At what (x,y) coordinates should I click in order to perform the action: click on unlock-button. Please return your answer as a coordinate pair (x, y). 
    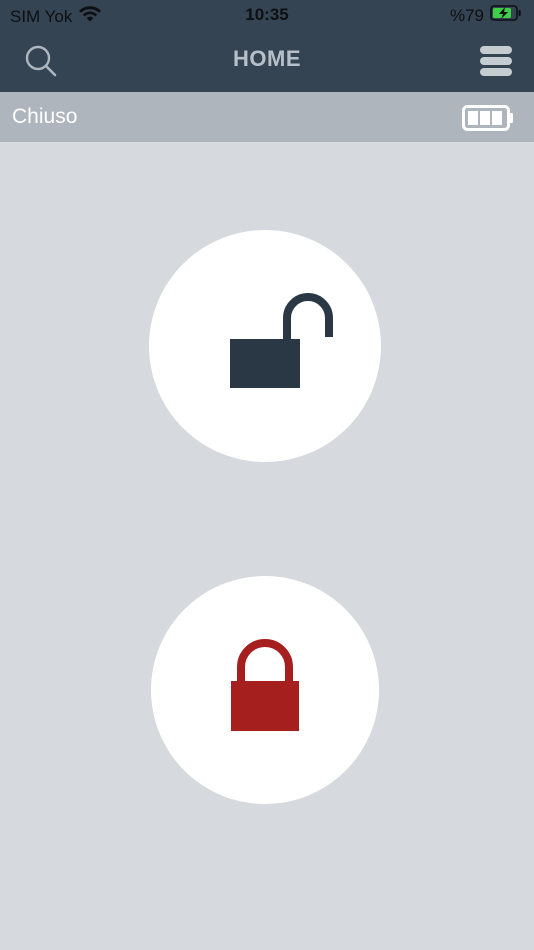
    Looking at the image, I should click on (265, 346).